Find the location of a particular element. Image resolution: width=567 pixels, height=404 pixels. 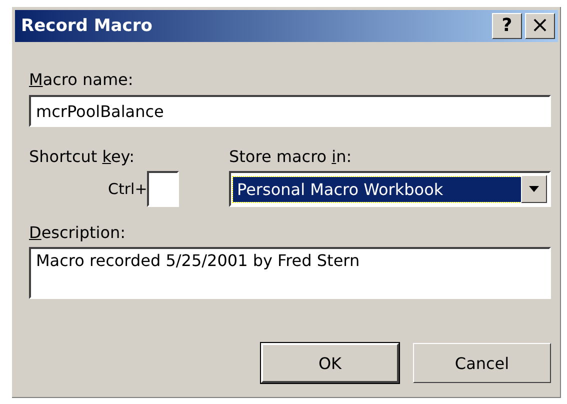

ok-button: OK is located at coordinates (330, 363).